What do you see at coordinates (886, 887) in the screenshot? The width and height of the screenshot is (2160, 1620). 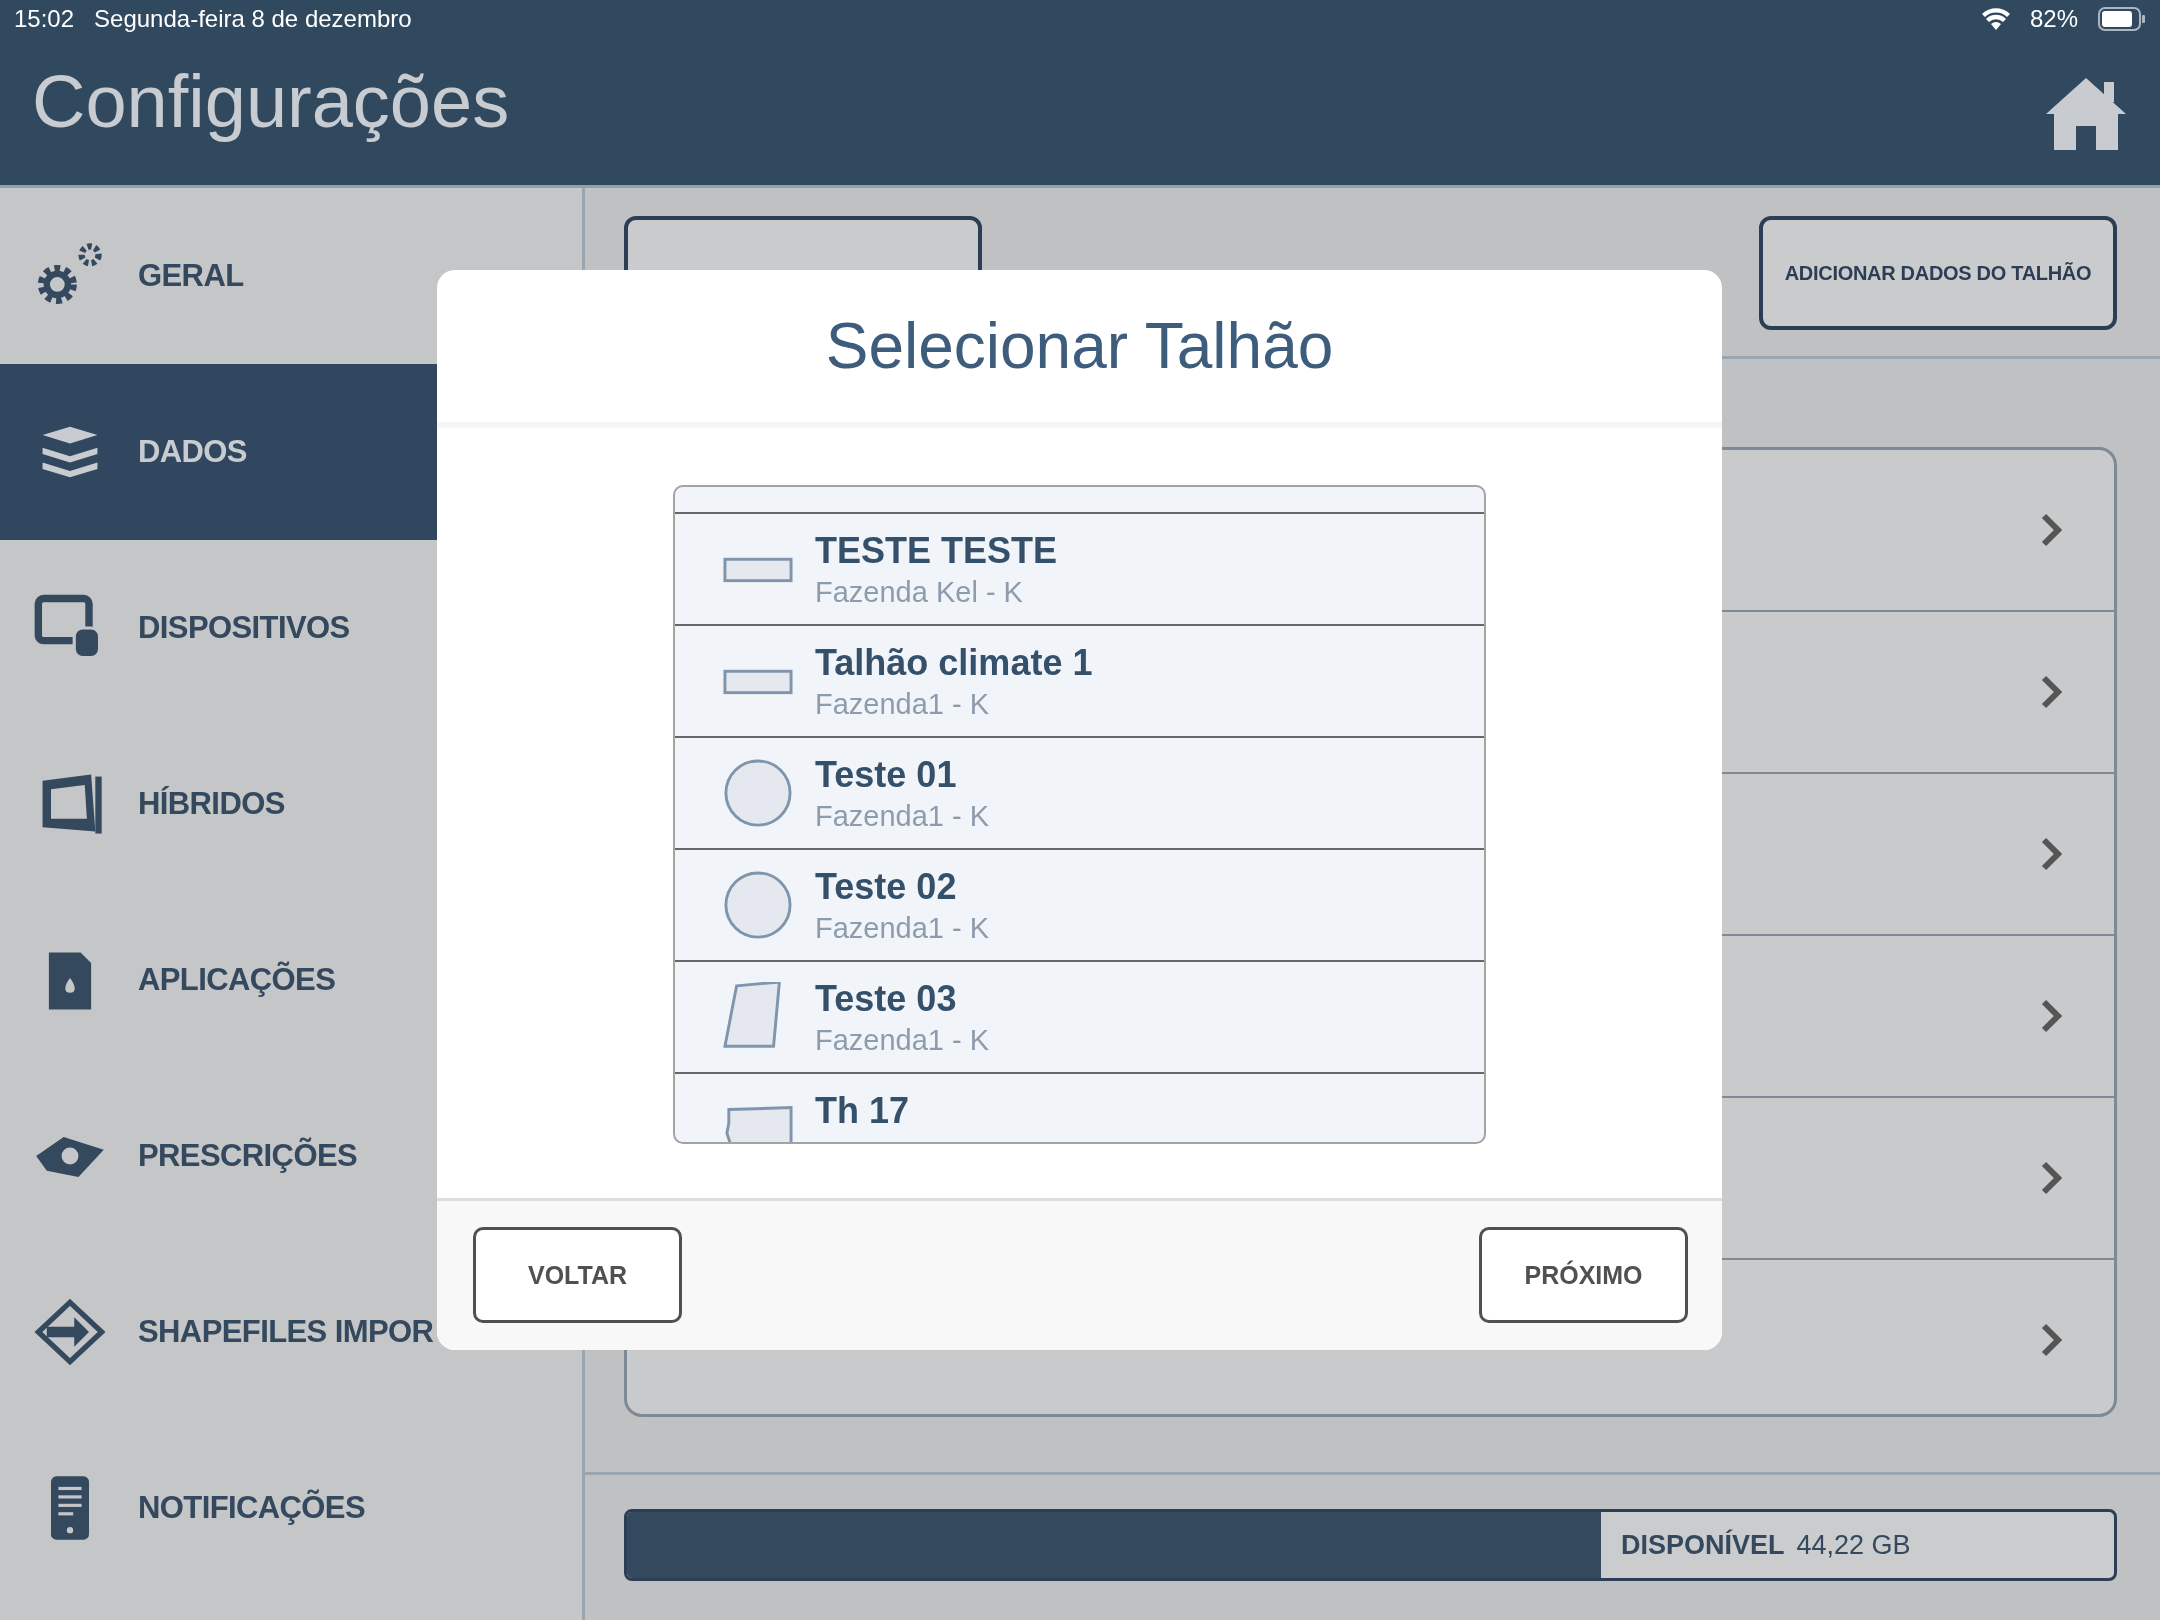 I see `field-name: Teste 02` at bounding box center [886, 887].